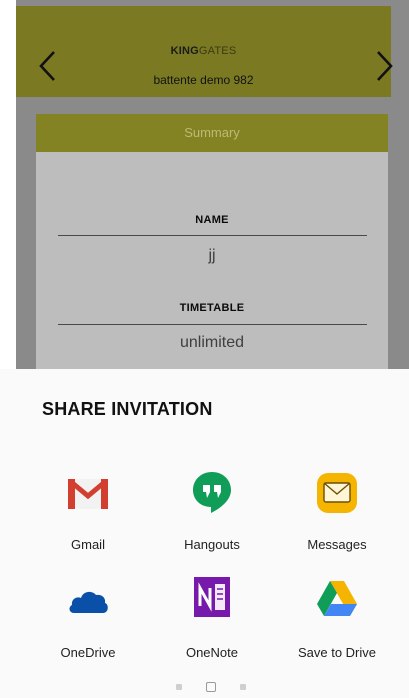 The image size is (409, 698). I want to click on share-app-label: OneDrive, so click(88, 652).